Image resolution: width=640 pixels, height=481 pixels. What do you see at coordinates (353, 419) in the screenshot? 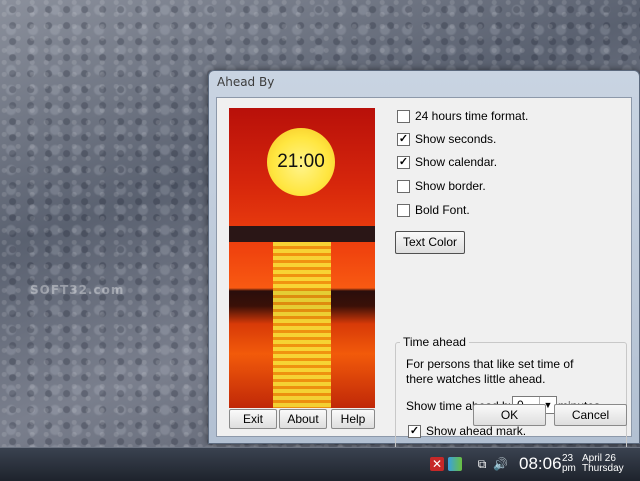
I see `help-button: Help` at bounding box center [353, 419].